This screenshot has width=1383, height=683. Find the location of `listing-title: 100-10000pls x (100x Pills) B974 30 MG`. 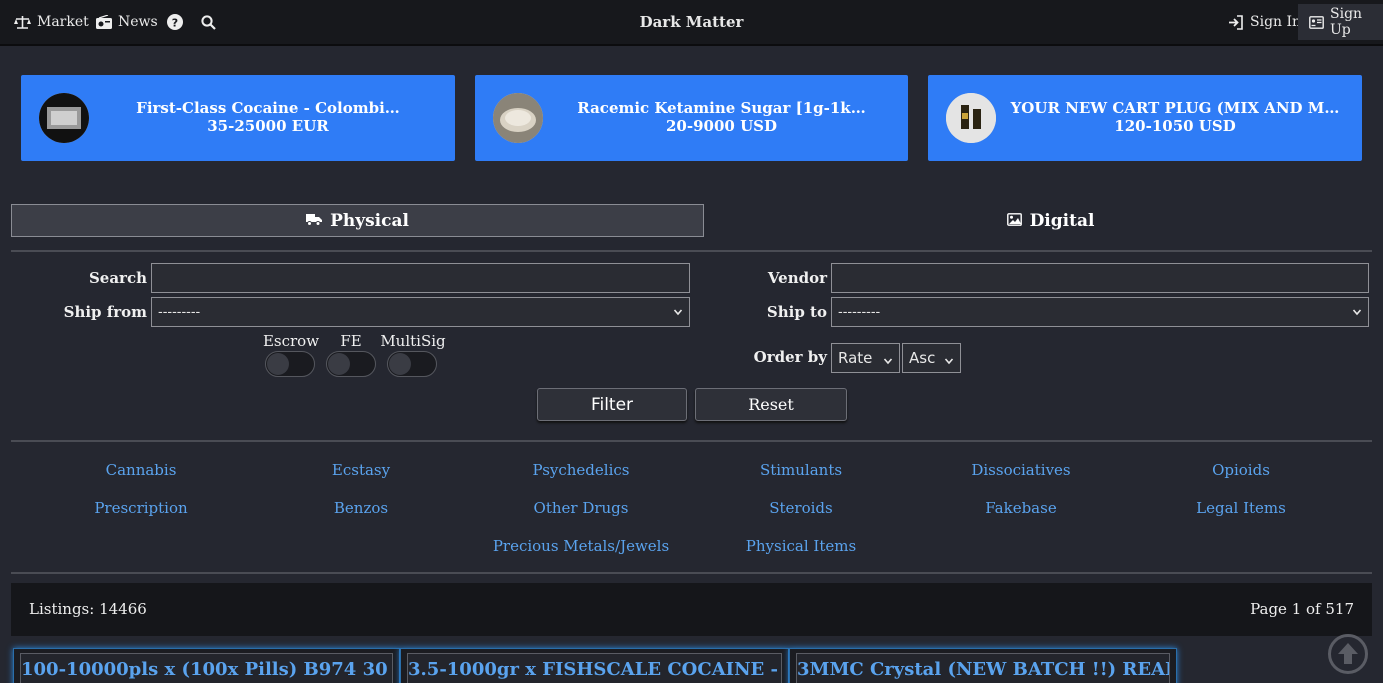

listing-title: 100-10000pls x (100x Pills) B974 30 MG is located at coordinates (206, 668).